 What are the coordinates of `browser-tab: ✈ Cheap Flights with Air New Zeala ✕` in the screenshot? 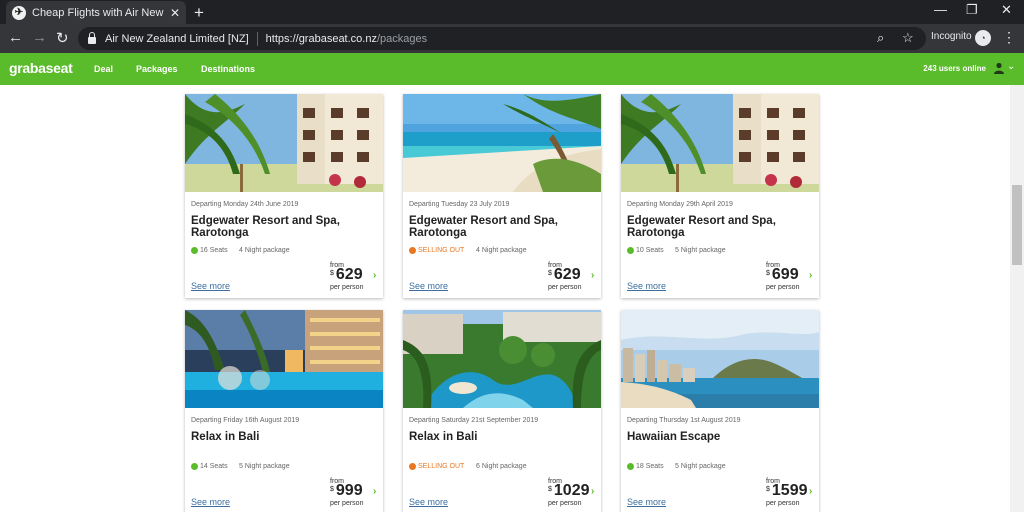 It's located at (96, 12).